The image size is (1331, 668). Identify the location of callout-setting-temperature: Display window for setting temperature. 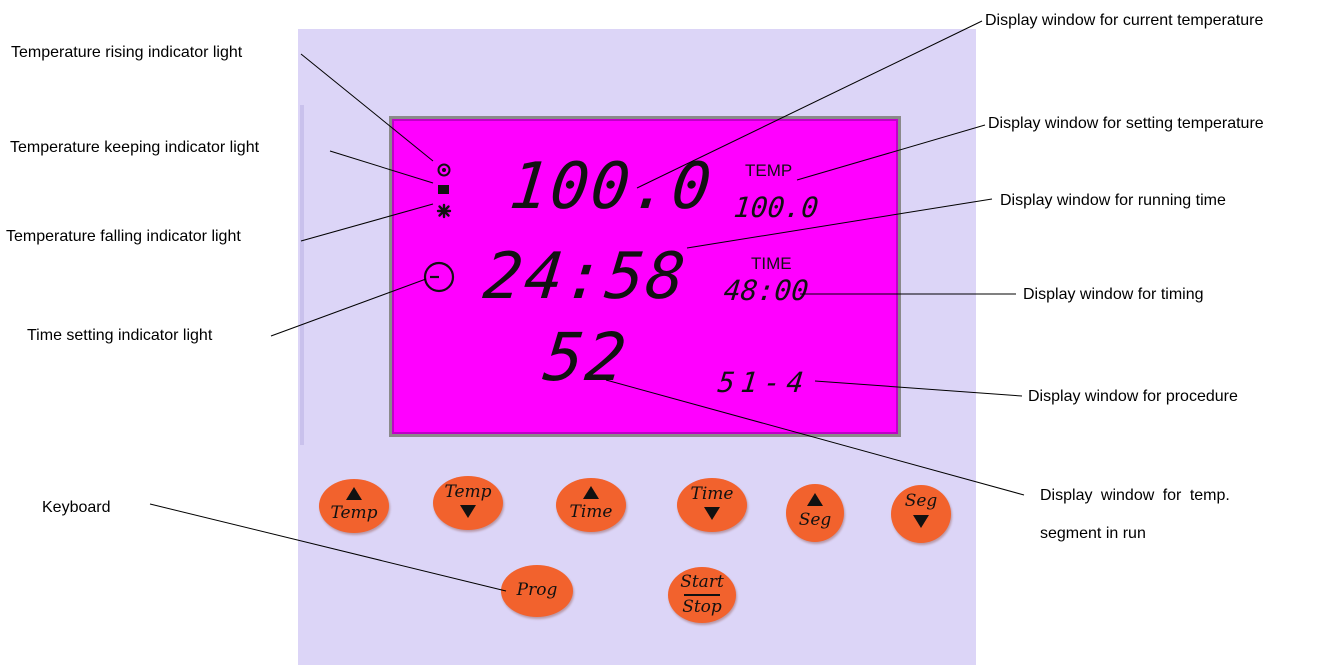
(1126, 123).